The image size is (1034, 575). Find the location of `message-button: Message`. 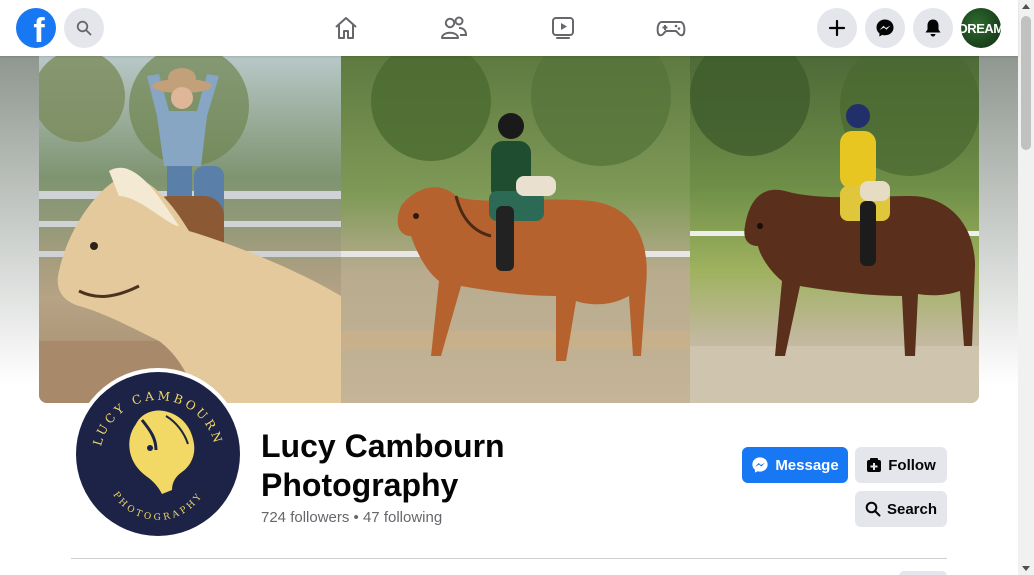

message-button: Message is located at coordinates (795, 465).